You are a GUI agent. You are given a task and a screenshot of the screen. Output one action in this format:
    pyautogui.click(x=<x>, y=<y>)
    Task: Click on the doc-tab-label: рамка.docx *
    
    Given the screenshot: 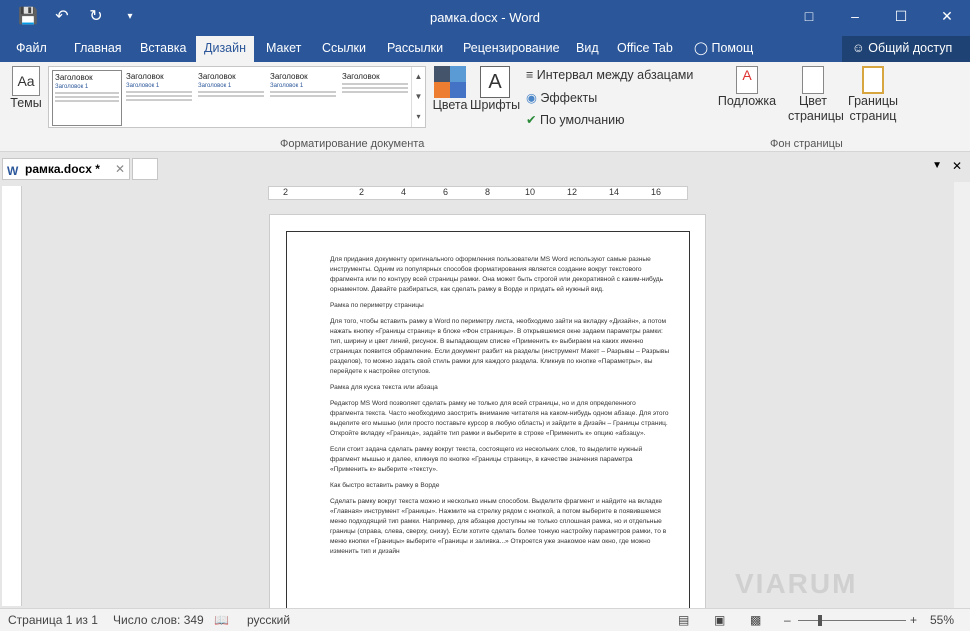 What is the action you would take?
    pyautogui.click(x=62, y=169)
    